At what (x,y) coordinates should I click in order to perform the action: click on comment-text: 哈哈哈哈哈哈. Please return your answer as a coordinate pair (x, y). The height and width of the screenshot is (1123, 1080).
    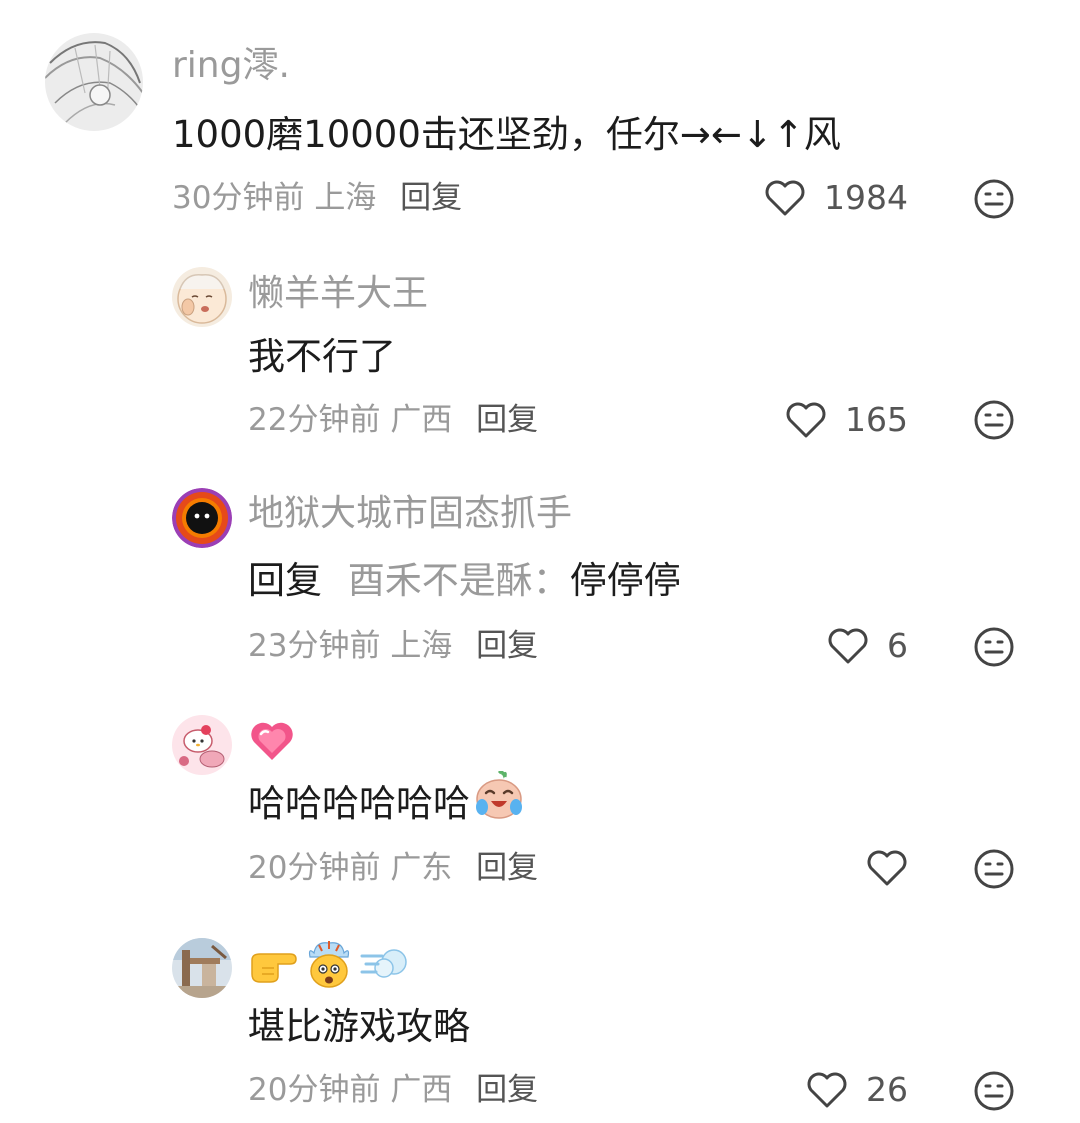
    Looking at the image, I should click on (387, 801).